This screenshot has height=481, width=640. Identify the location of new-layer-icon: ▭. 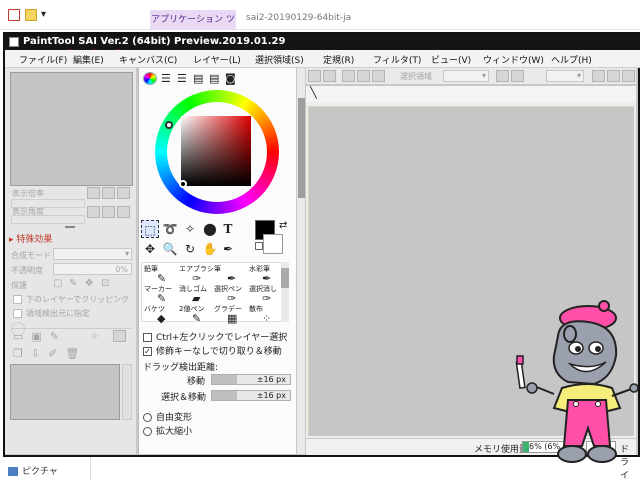
(22, 336).